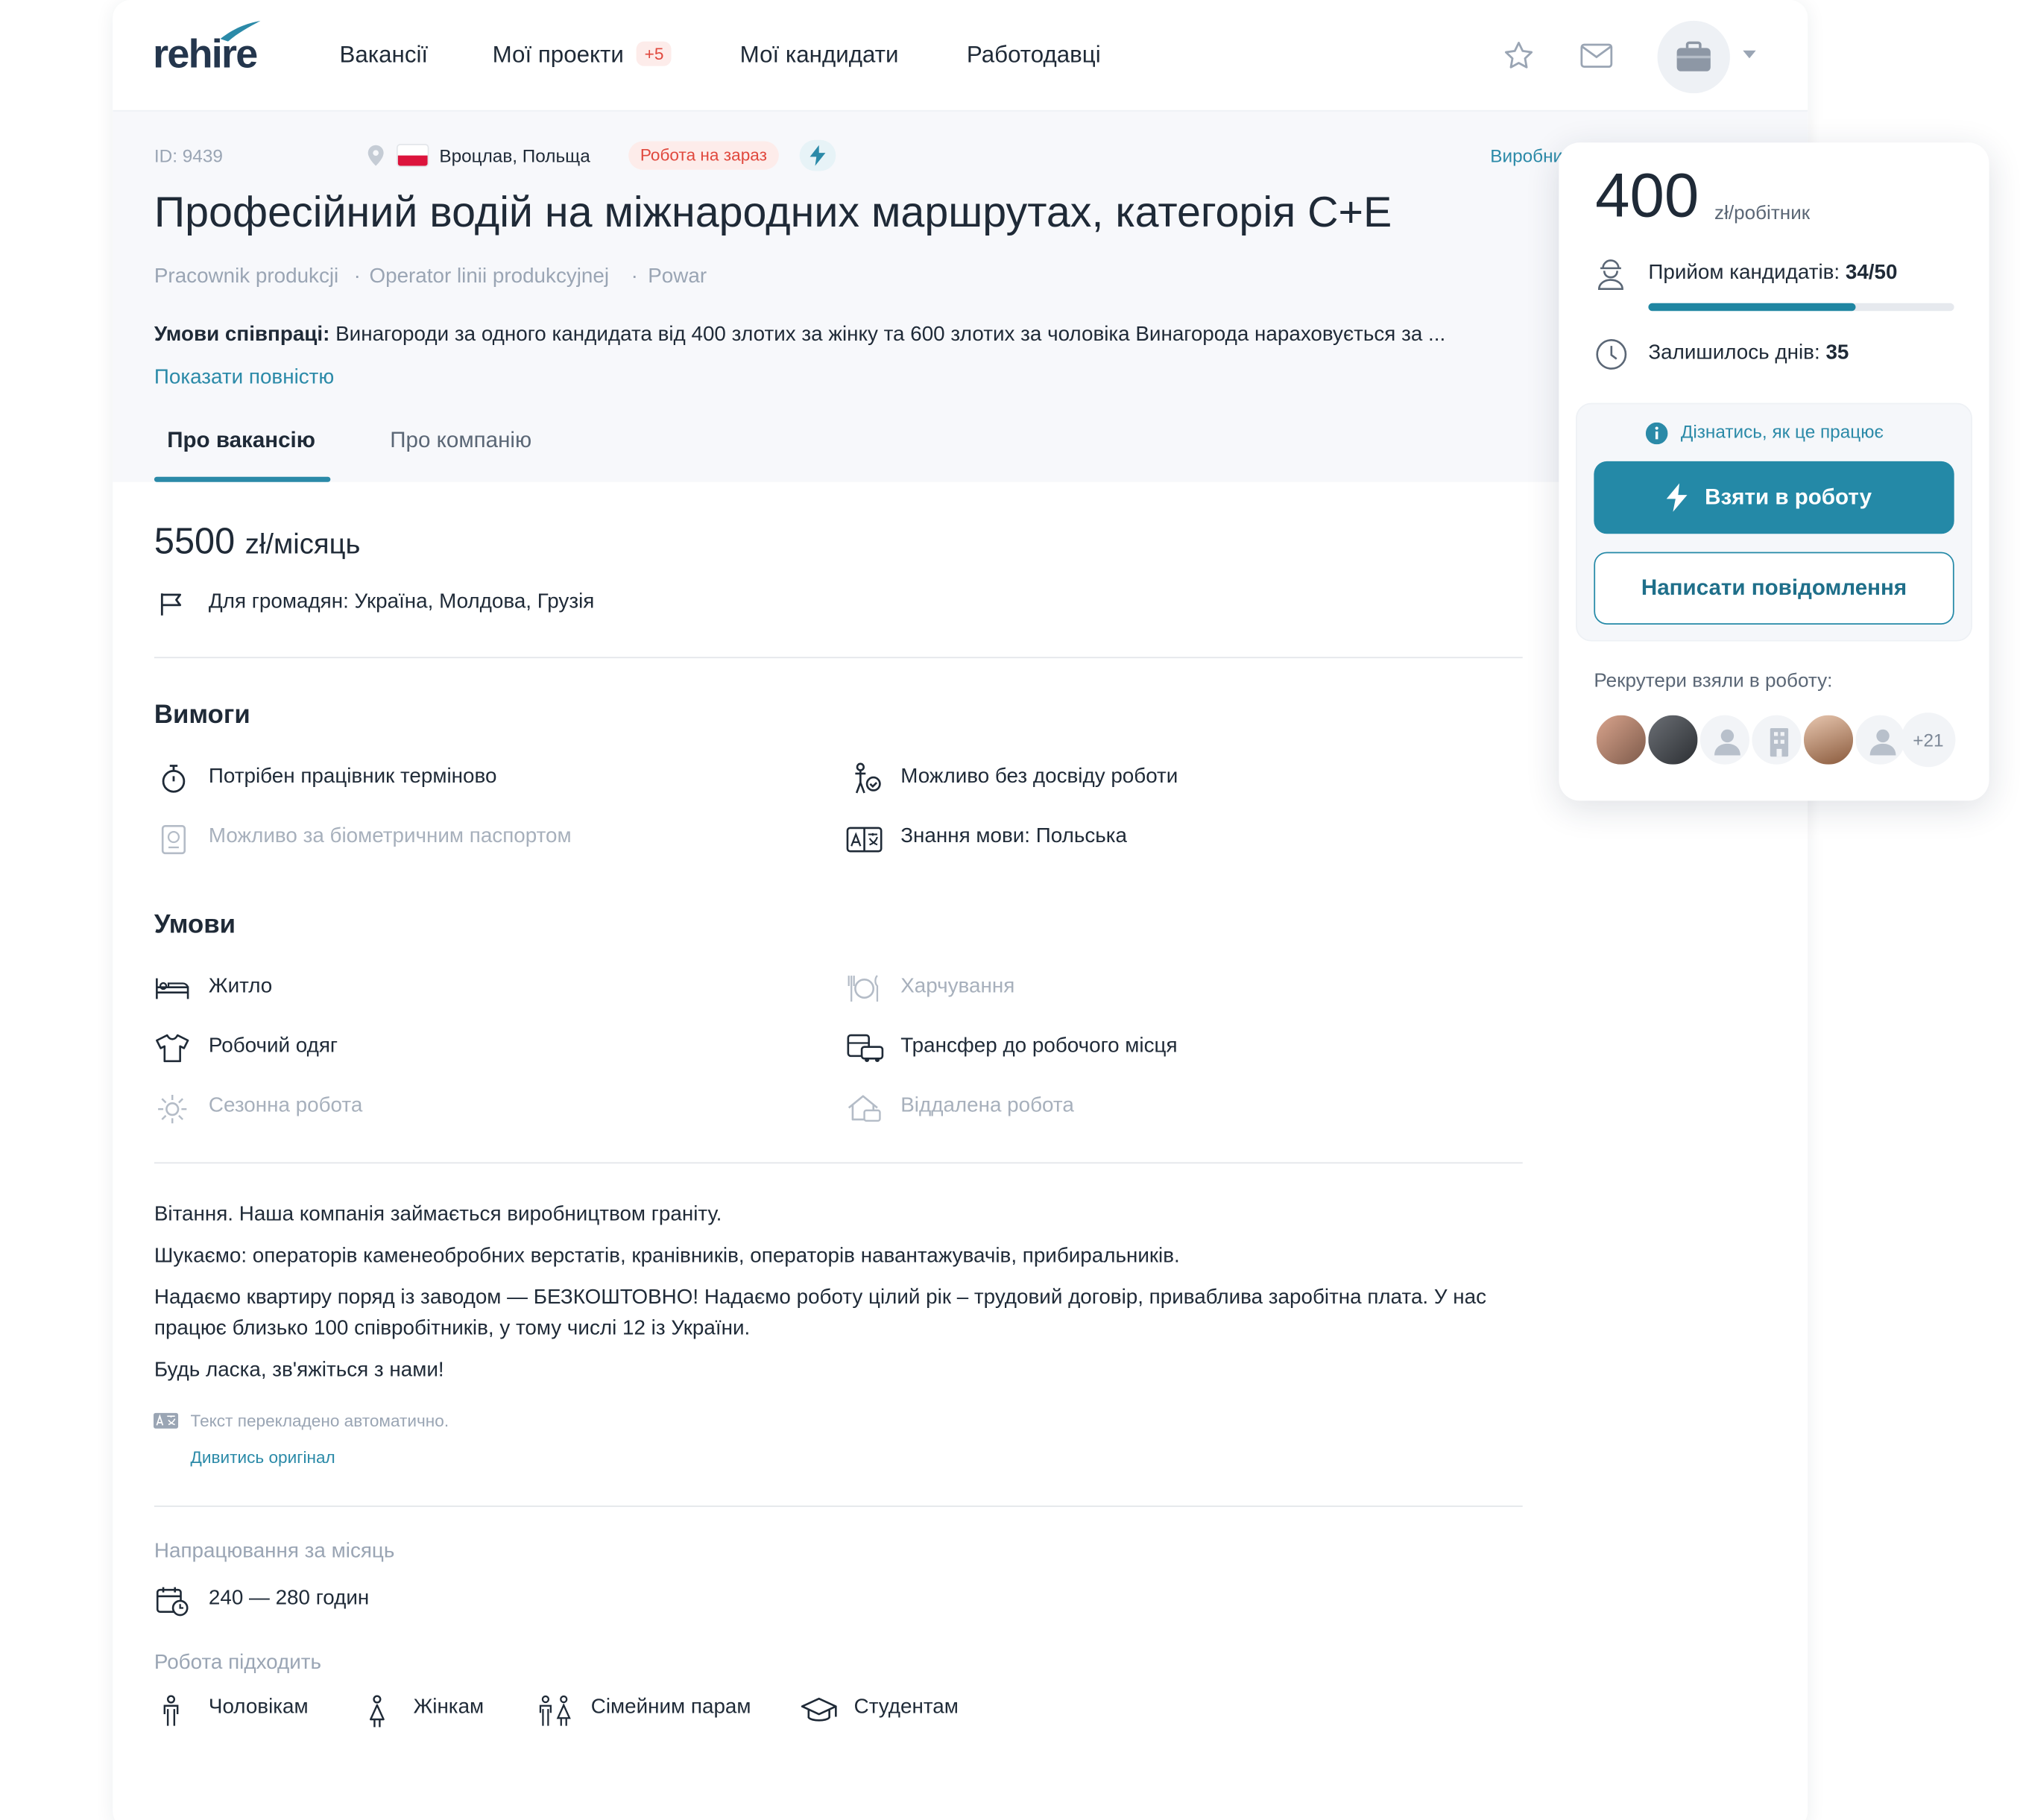  What do you see at coordinates (1713, 680) in the screenshot?
I see `recruiters-label: Рекрутери взяли в роботу:` at bounding box center [1713, 680].